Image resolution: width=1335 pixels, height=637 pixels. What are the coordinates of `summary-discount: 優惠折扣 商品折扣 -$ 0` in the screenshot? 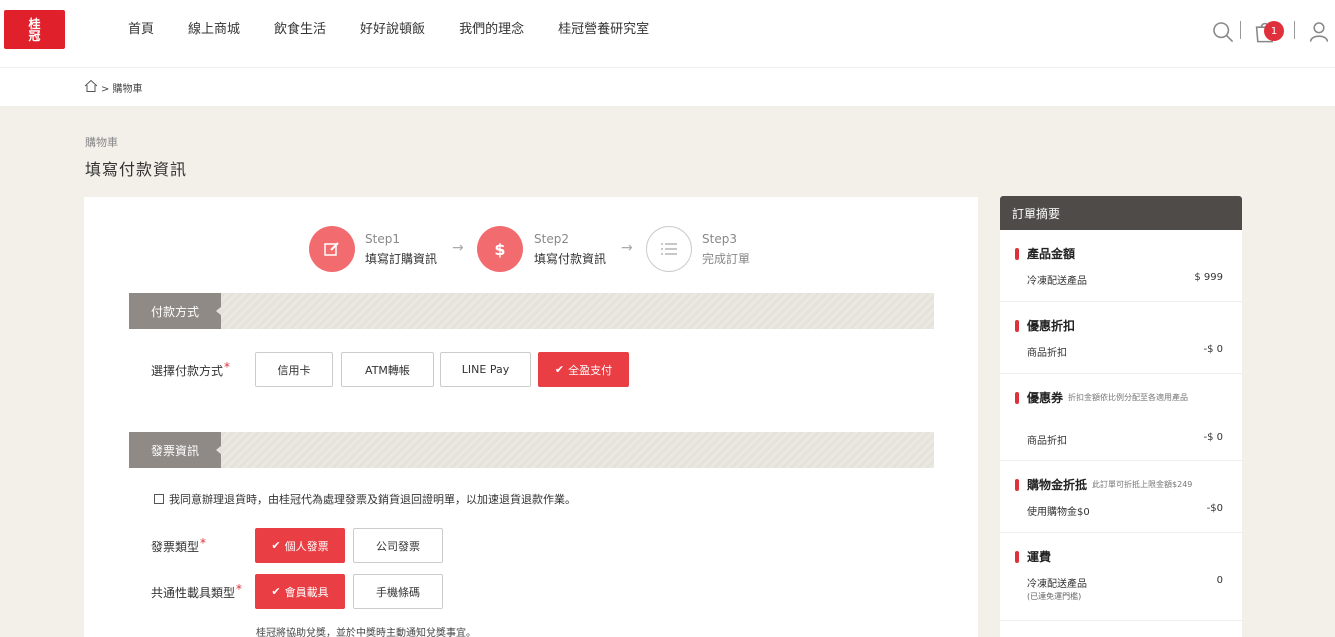 It's located at (1121, 338).